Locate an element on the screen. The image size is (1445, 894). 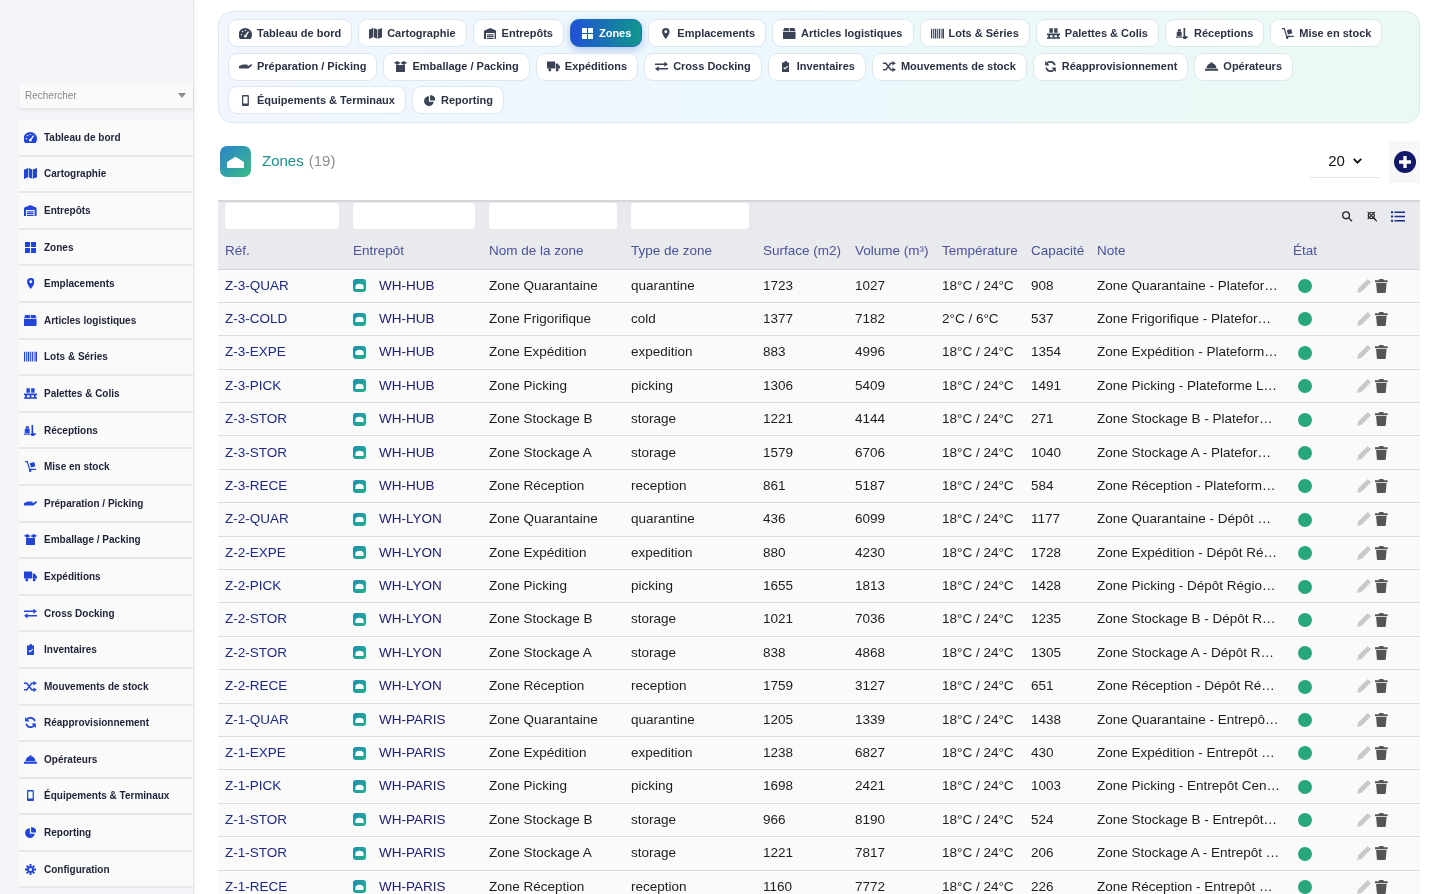
page-size-select: 20 is located at coordinates (1345, 161).